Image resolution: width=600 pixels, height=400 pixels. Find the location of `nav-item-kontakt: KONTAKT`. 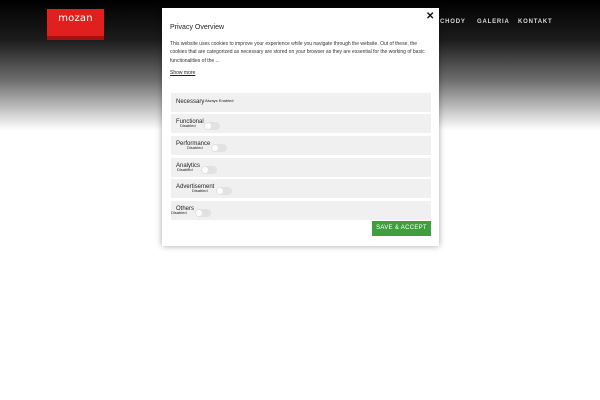

nav-item-kontakt: KONTAKT is located at coordinates (535, 22).